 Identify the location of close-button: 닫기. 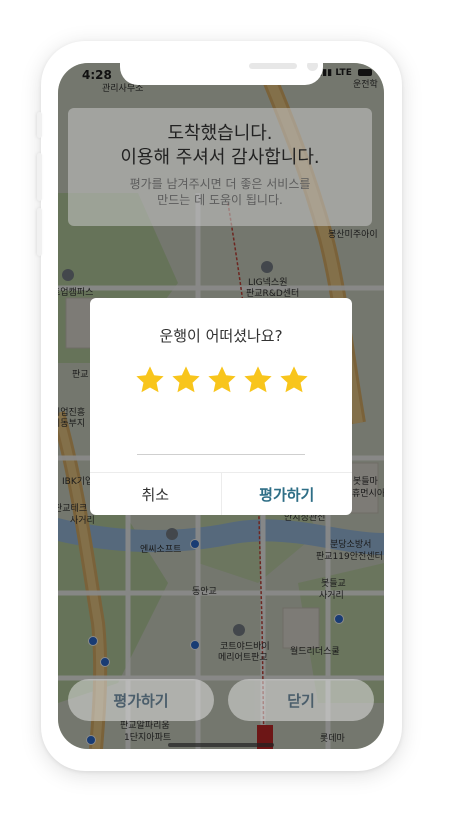
(301, 700).